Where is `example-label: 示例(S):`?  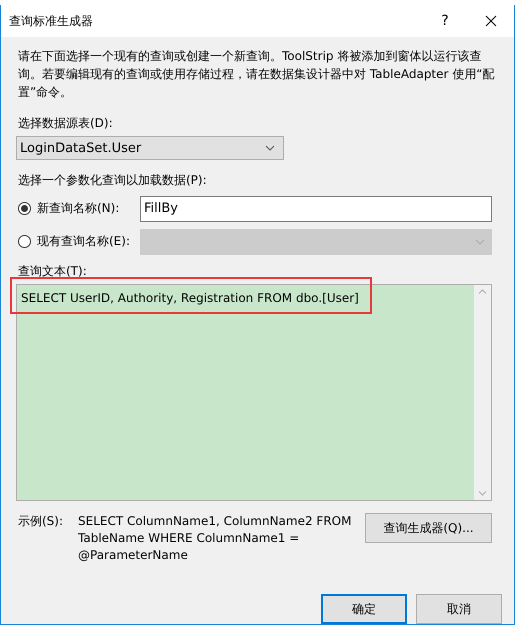
example-label: 示例(S): is located at coordinates (41, 521).